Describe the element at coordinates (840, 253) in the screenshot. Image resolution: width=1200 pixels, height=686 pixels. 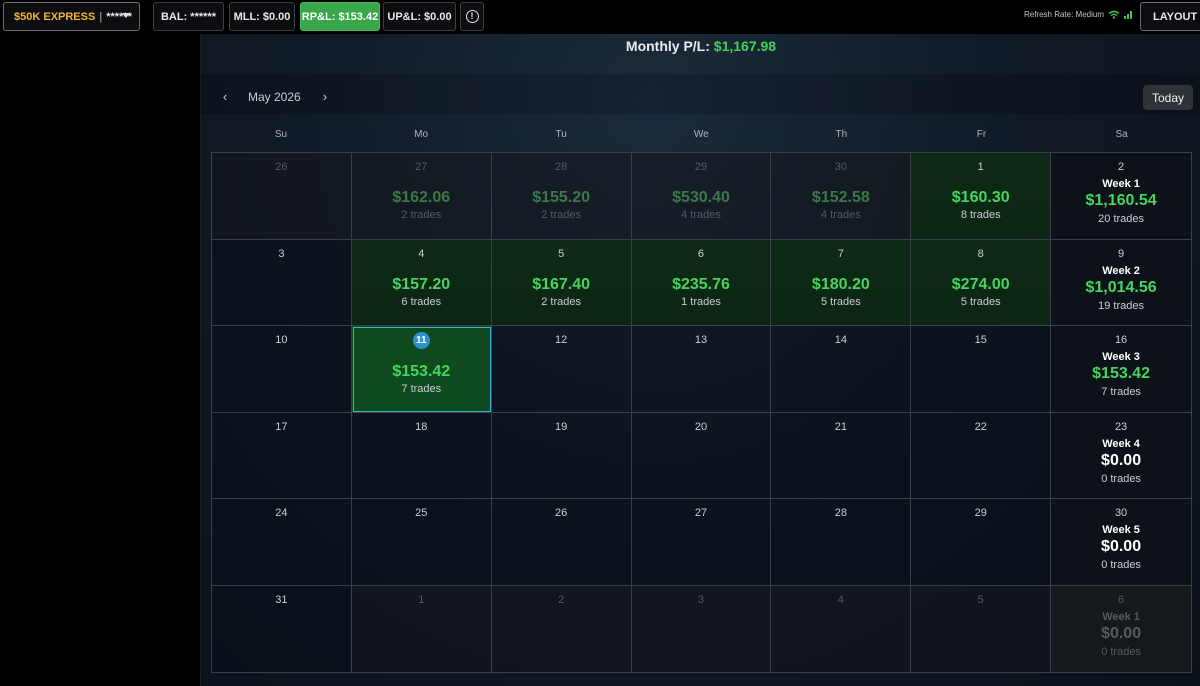
I see `day-number: 7` at that location.